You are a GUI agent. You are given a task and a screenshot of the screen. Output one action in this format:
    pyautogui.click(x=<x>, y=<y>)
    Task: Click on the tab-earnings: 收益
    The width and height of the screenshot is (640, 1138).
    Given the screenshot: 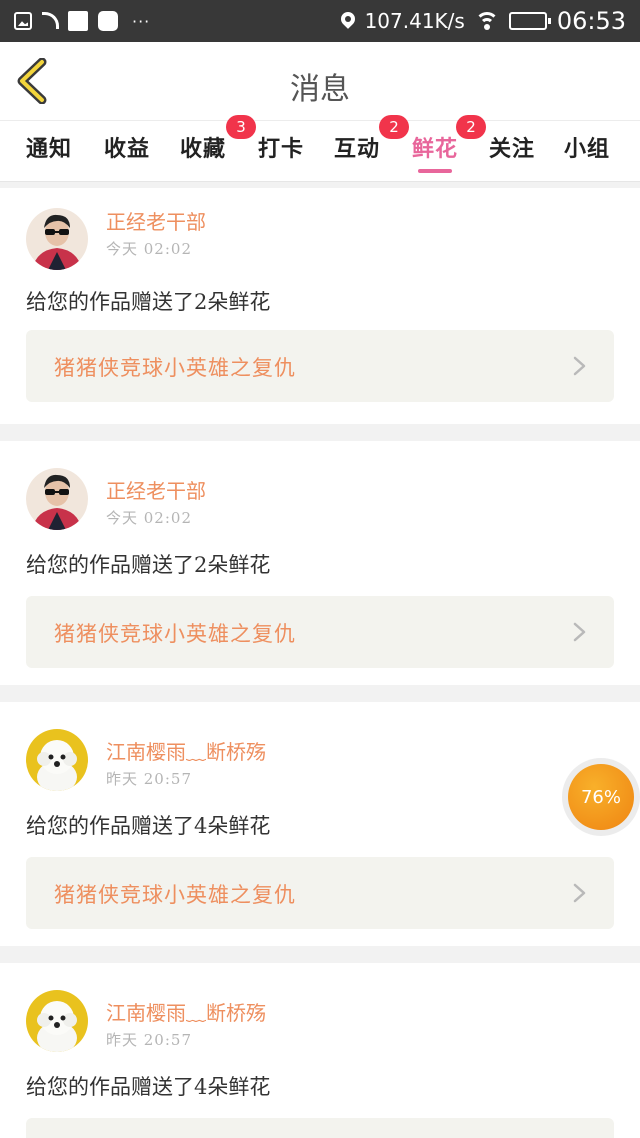 What is the action you would take?
    pyautogui.click(x=127, y=147)
    